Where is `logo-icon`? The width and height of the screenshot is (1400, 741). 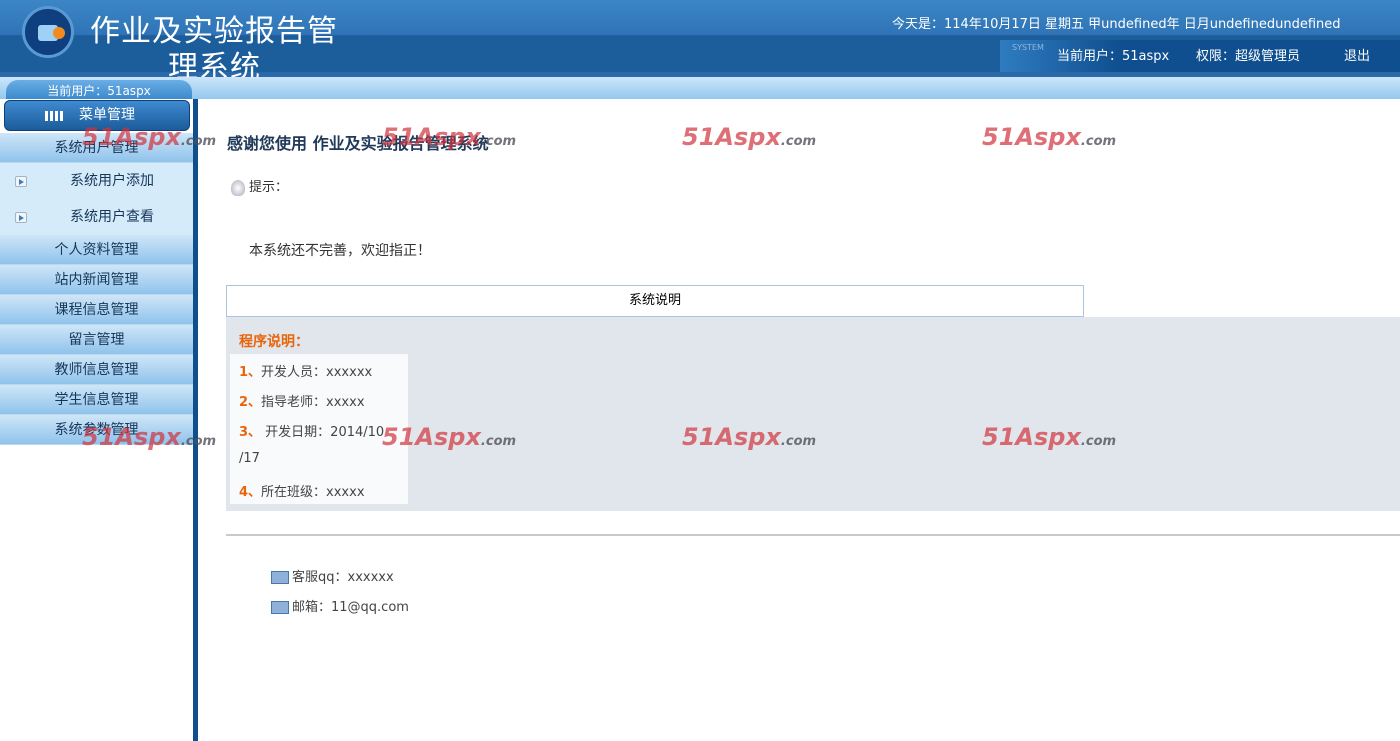
logo-icon is located at coordinates (48, 32).